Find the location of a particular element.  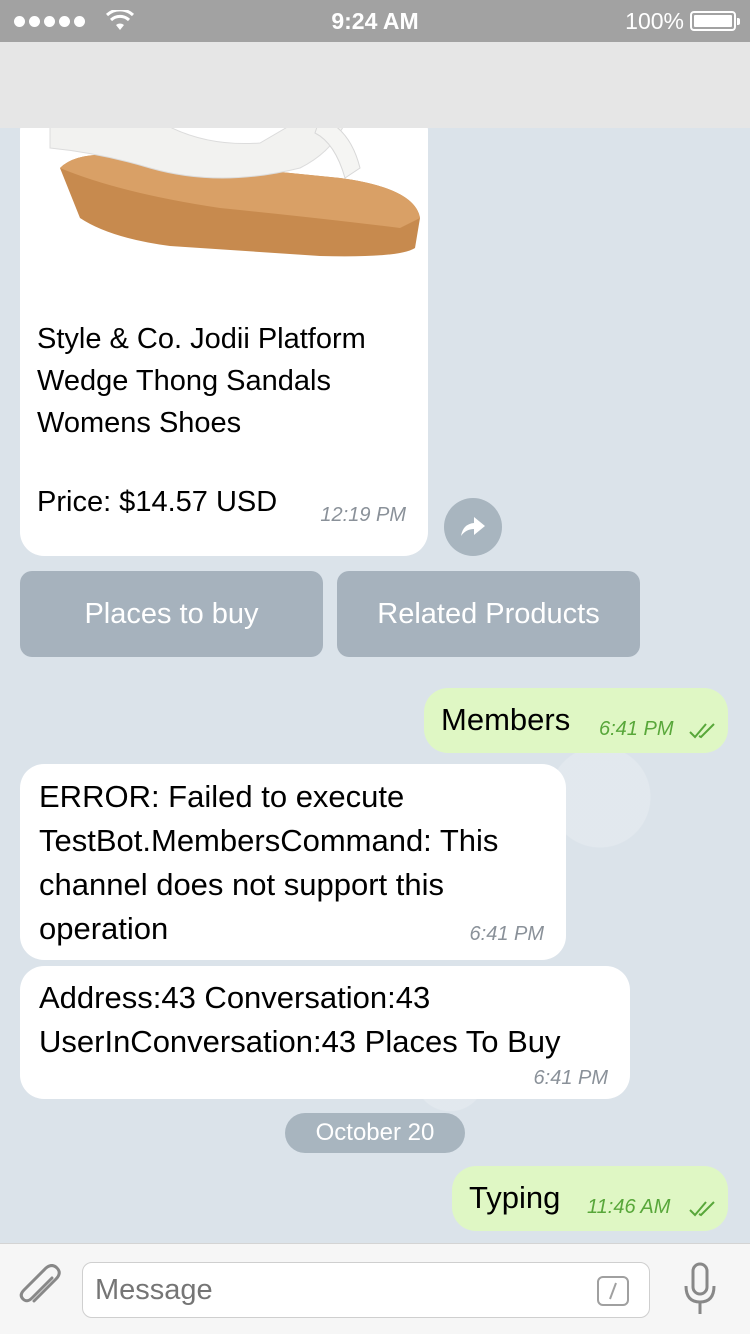

share-arrow-icon is located at coordinates (473, 526).